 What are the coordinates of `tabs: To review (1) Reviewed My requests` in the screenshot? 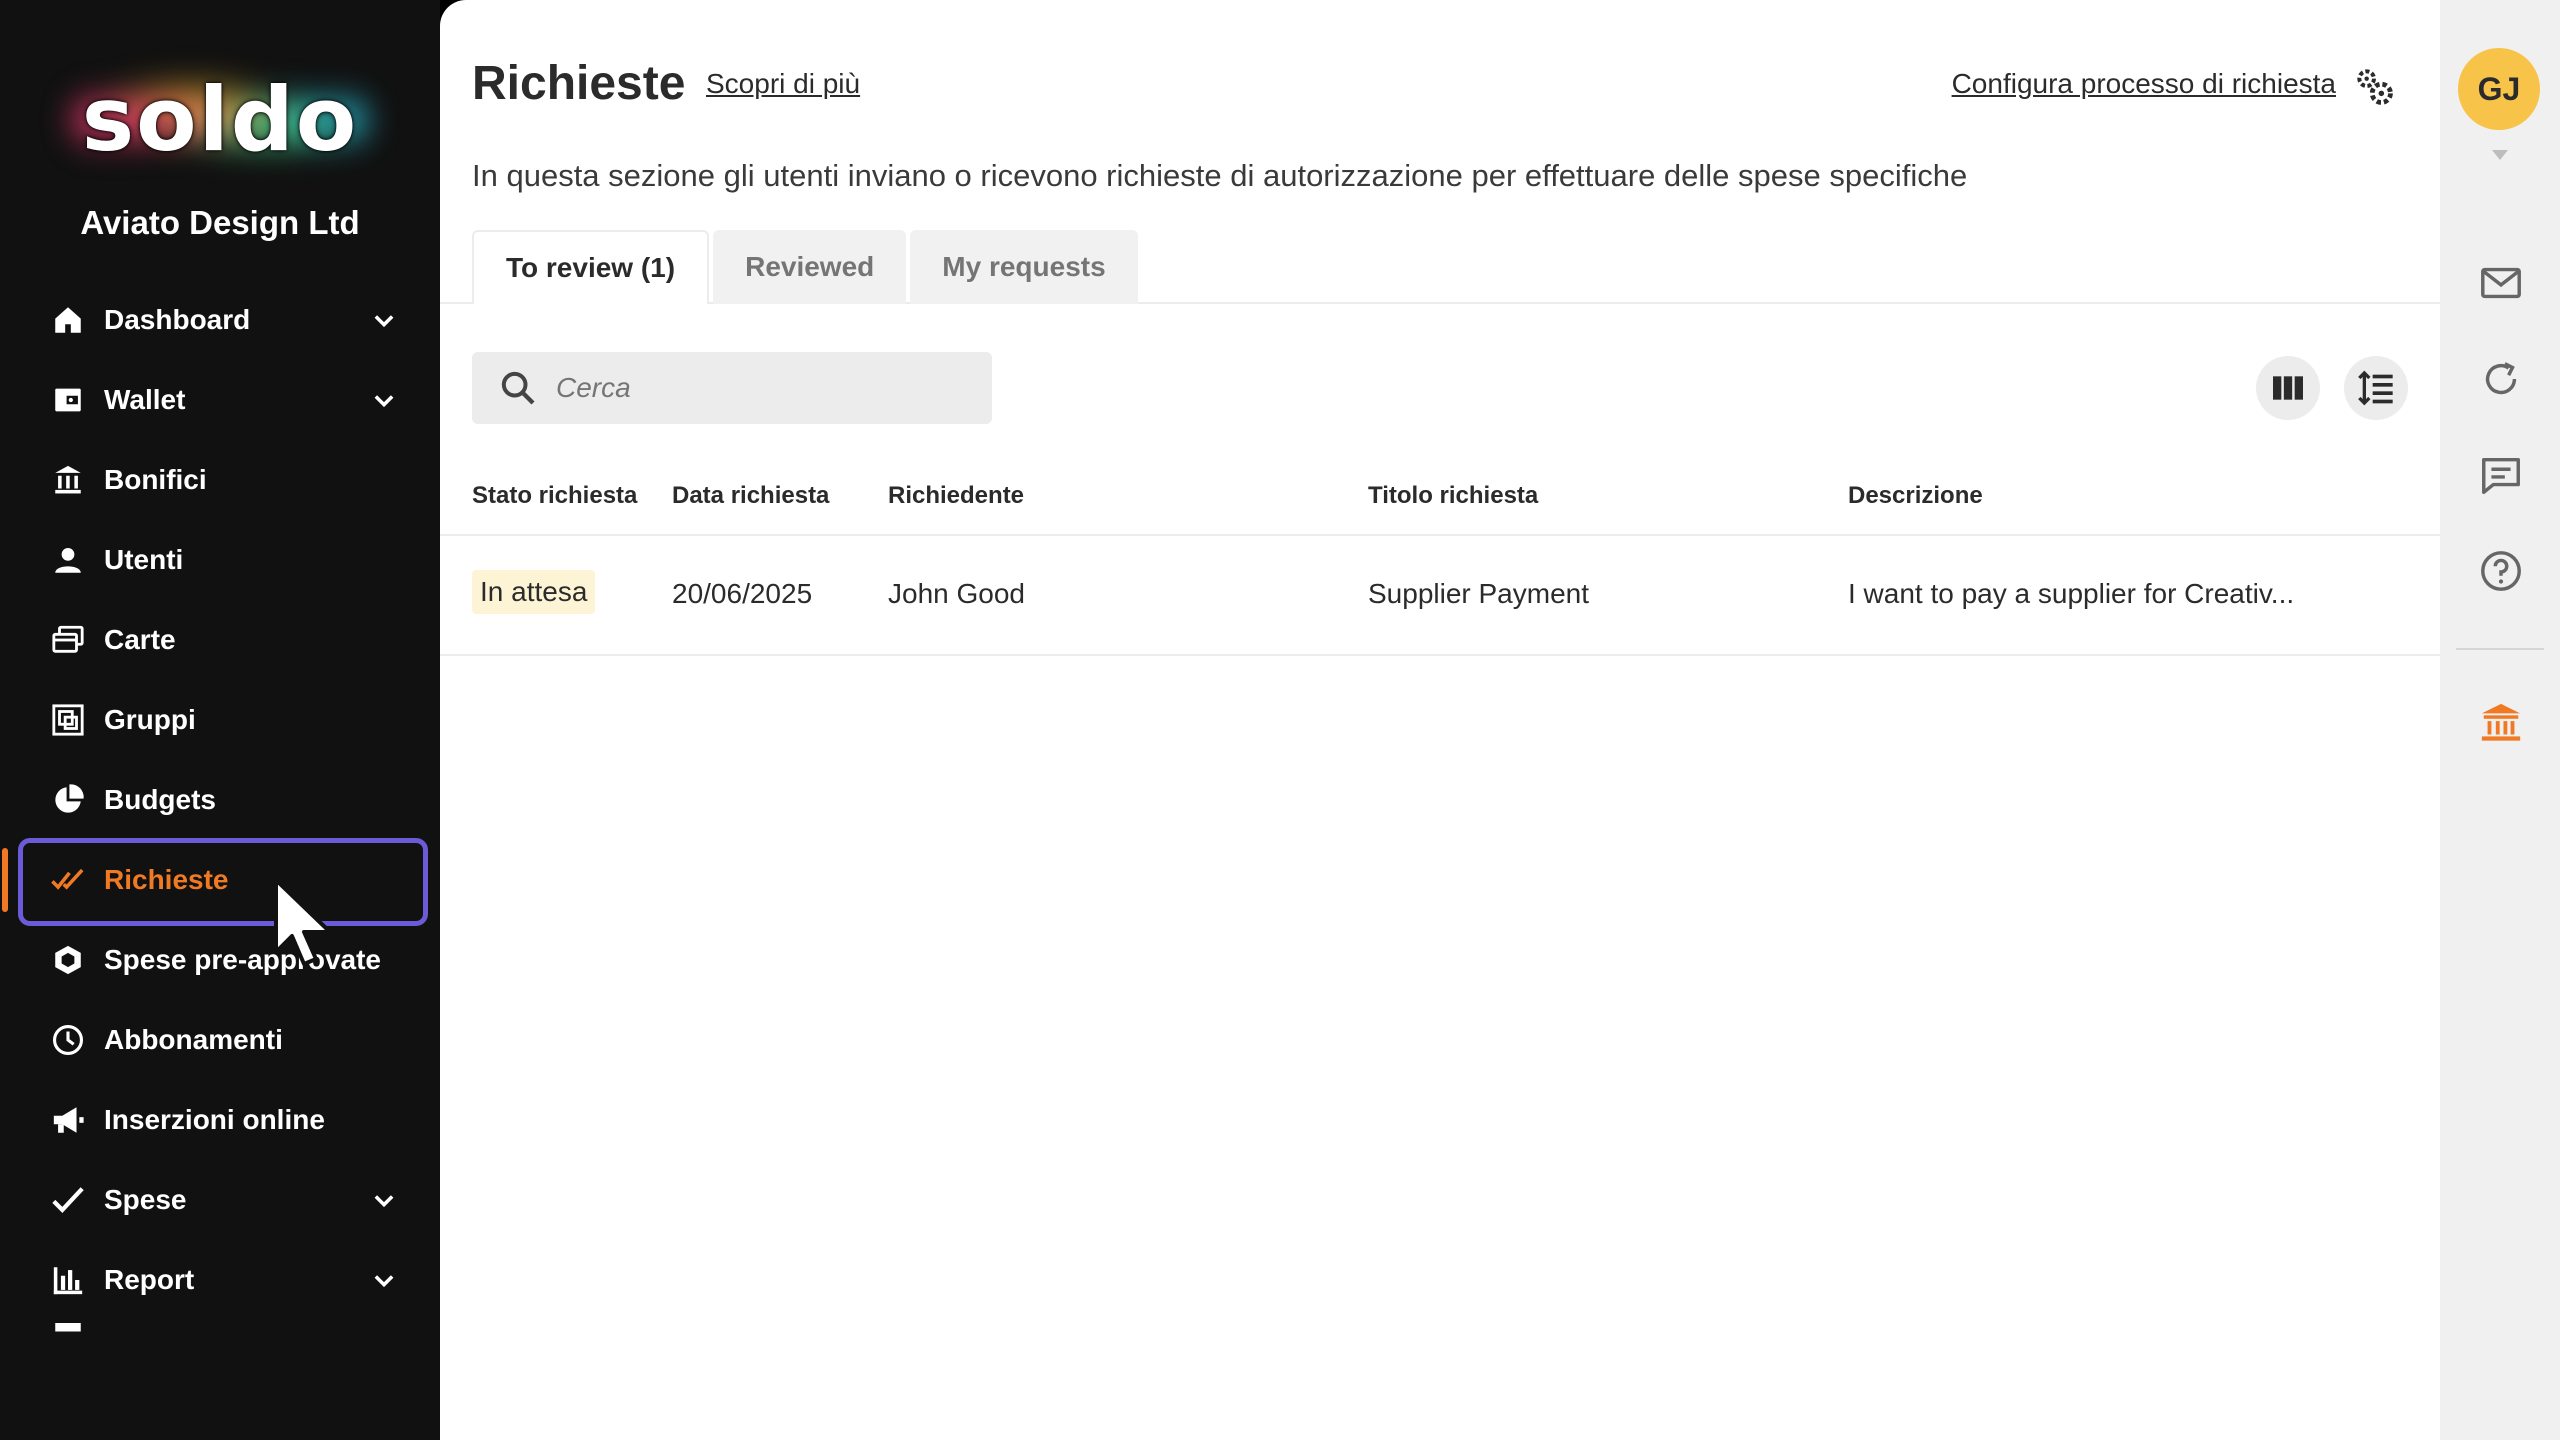 It's located at (807, 267).